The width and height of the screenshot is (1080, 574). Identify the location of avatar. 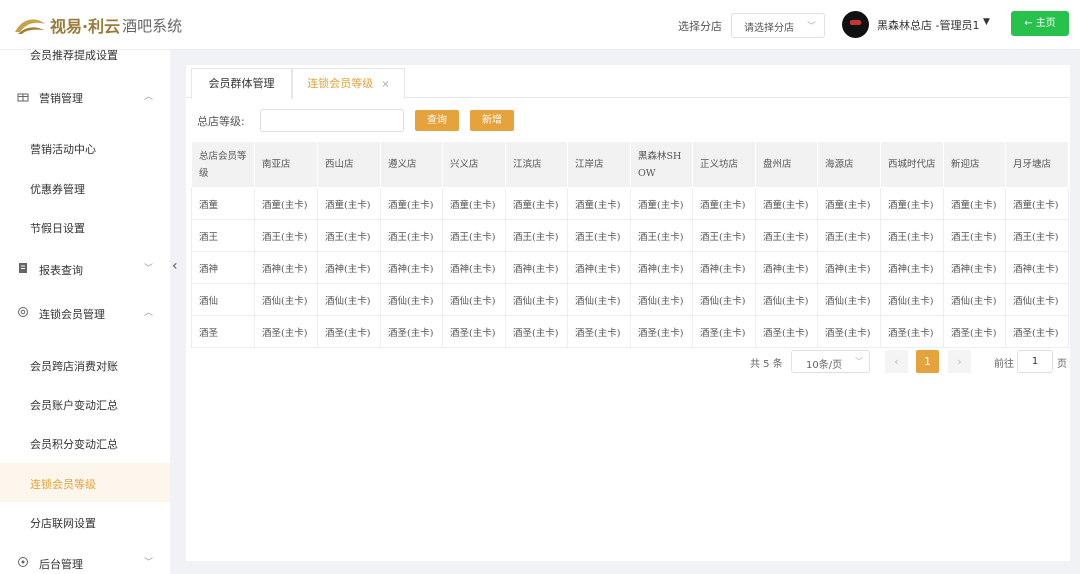
(855, 24).